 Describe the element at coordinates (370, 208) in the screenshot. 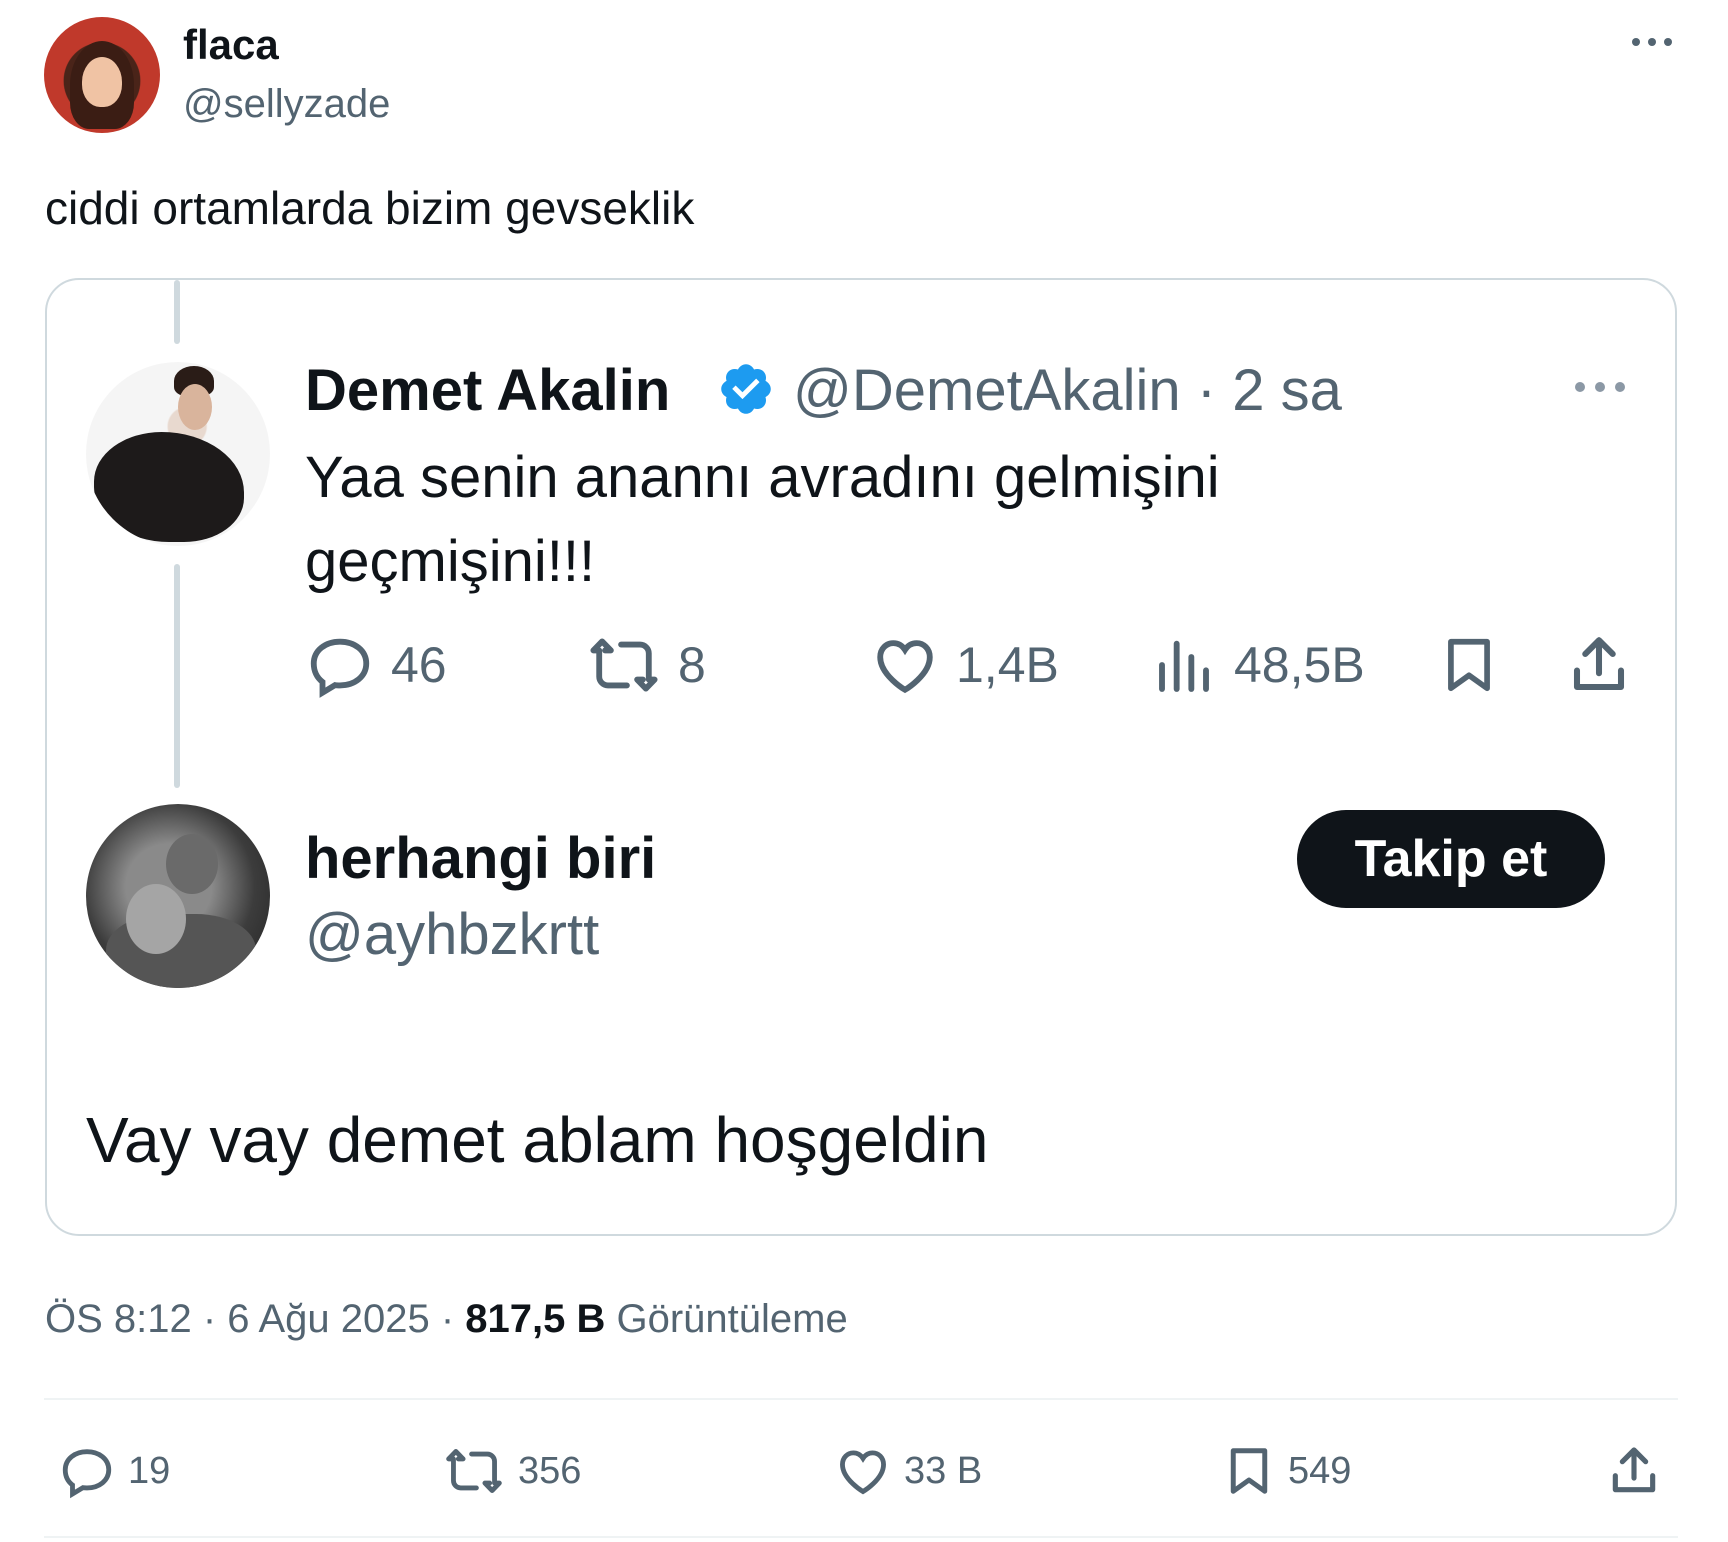

I see `tweet-text: ciddi ortamlarda bizim gevseklik` at that location.